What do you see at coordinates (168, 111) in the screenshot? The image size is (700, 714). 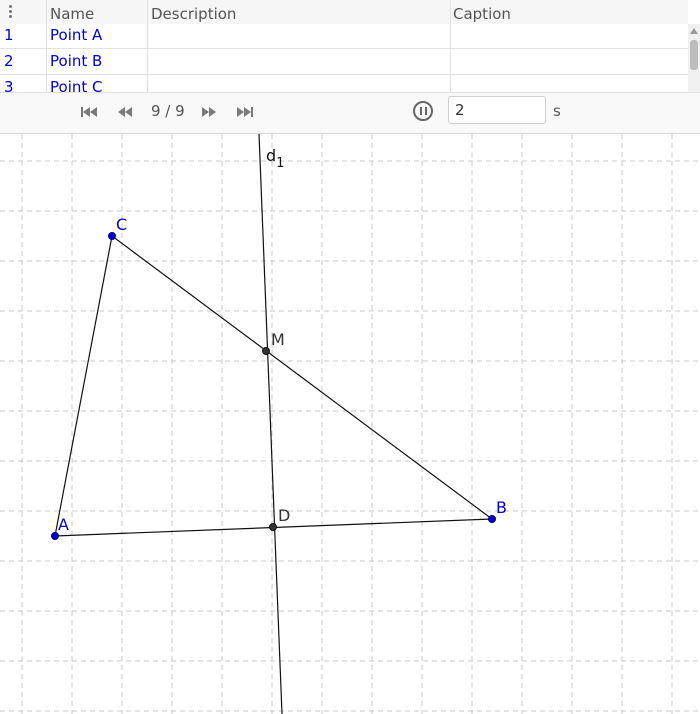 I see `step-counter: 9 / 9` at bounding box center [168, 111].